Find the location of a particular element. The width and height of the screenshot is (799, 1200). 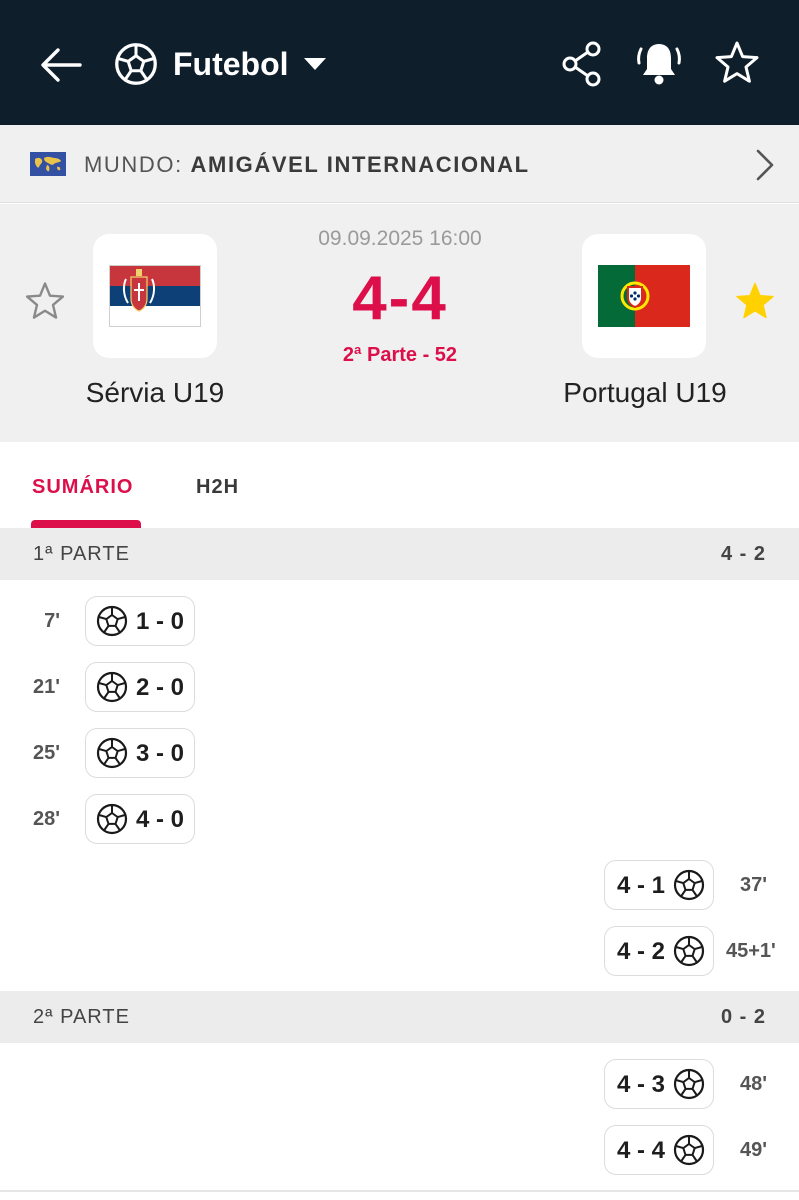

top-app-bar: Futebol is located at coordinates (399, 62).